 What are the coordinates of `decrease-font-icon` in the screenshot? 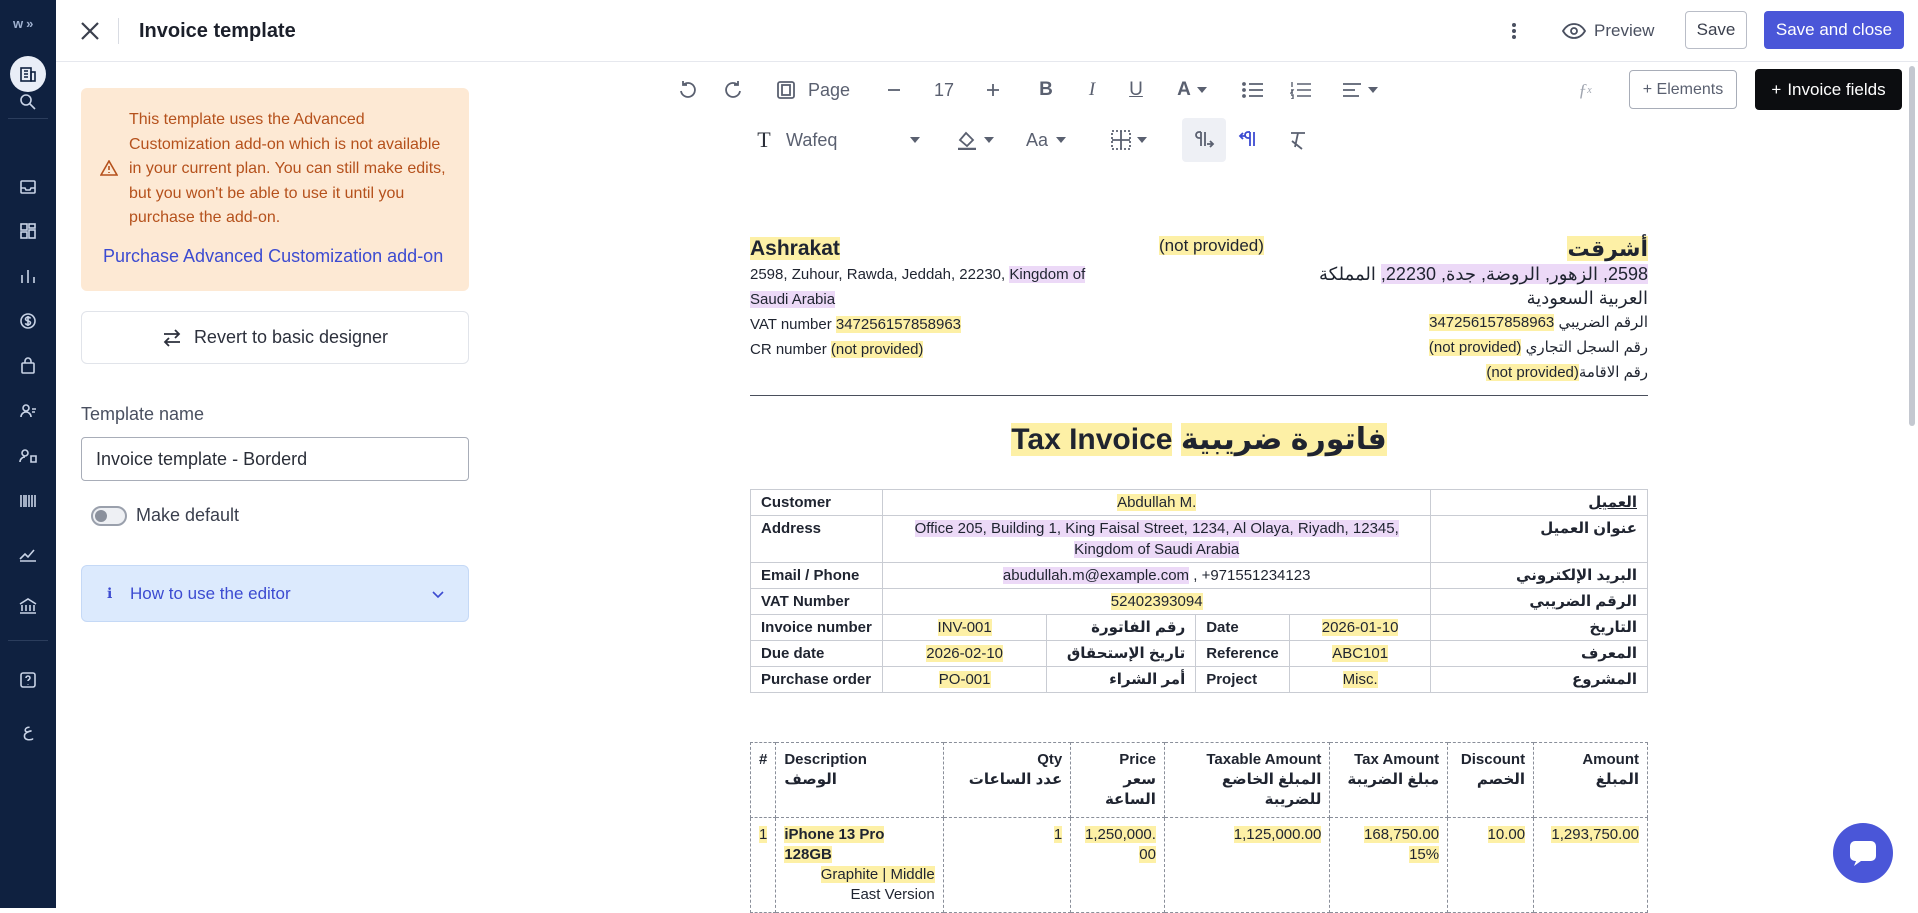 It's located at (894, 90).